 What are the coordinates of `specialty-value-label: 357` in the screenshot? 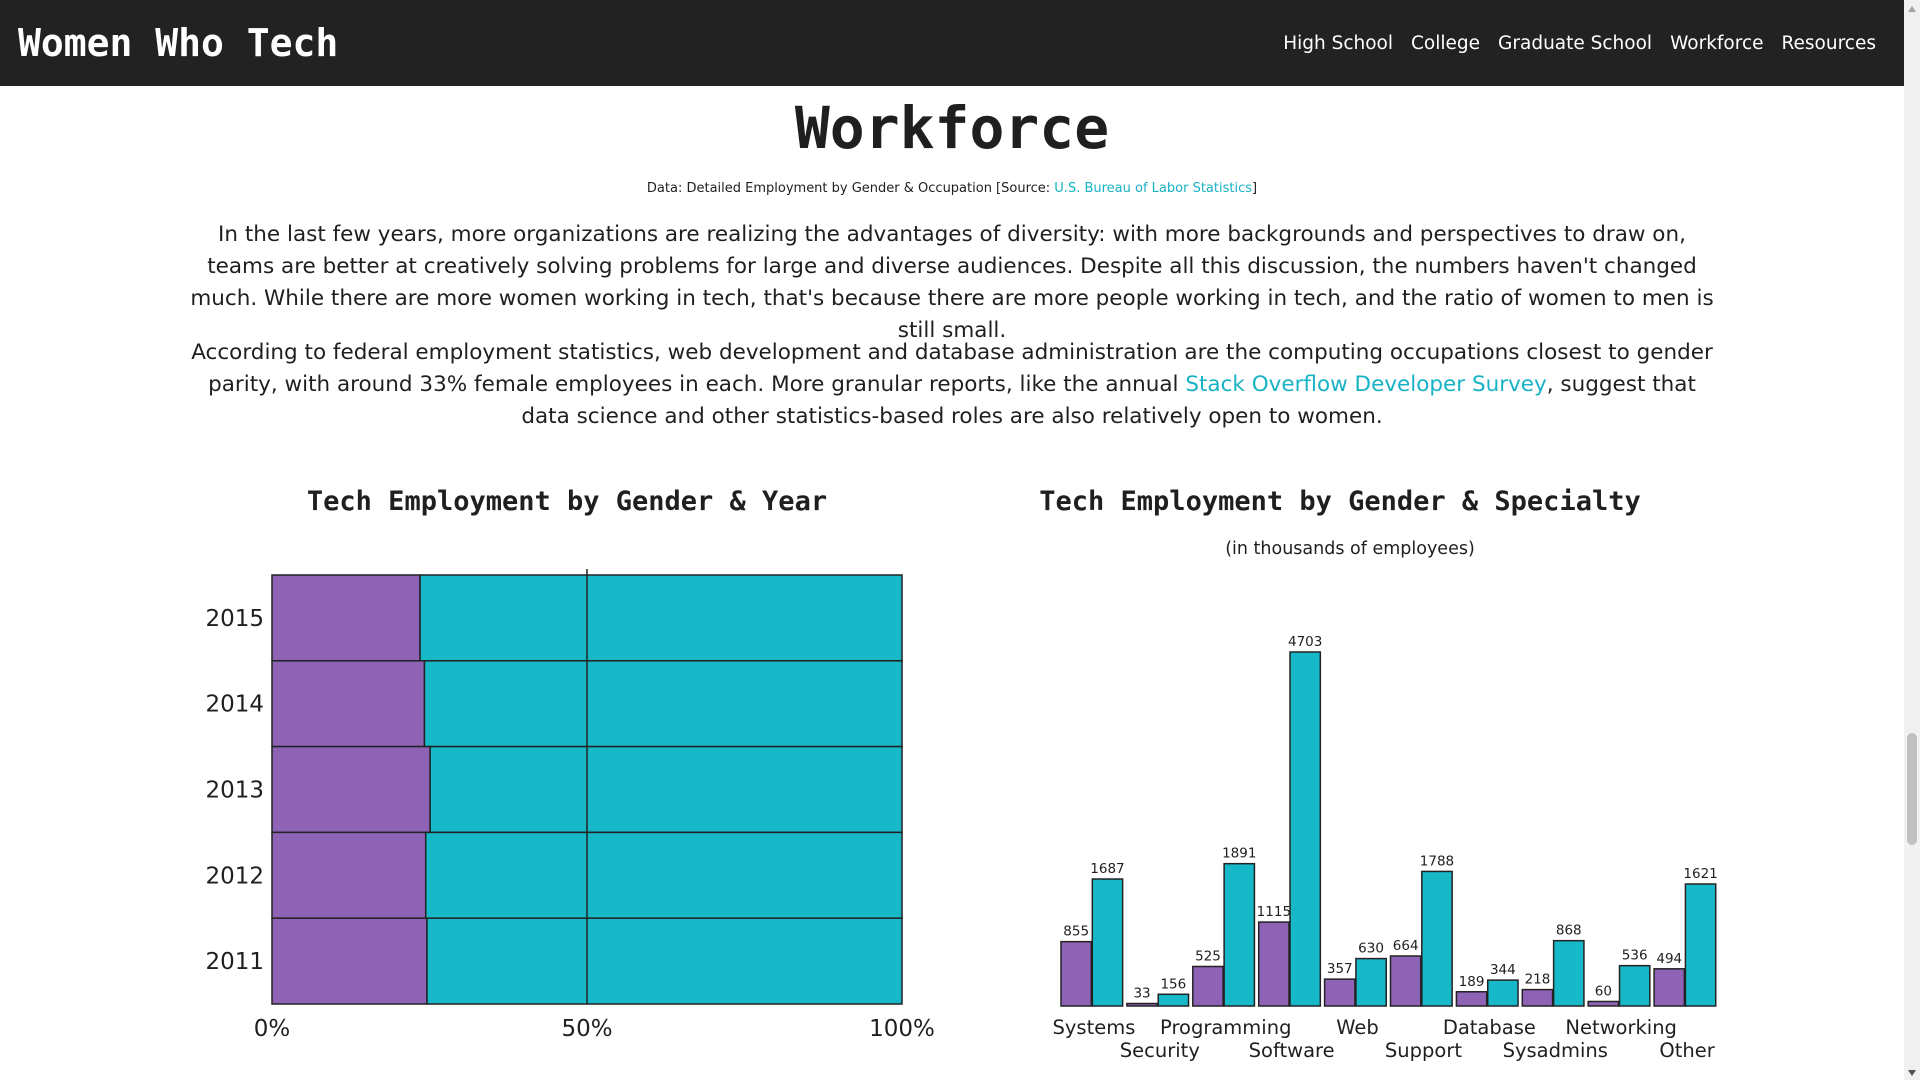 It's located at (1340, 969).